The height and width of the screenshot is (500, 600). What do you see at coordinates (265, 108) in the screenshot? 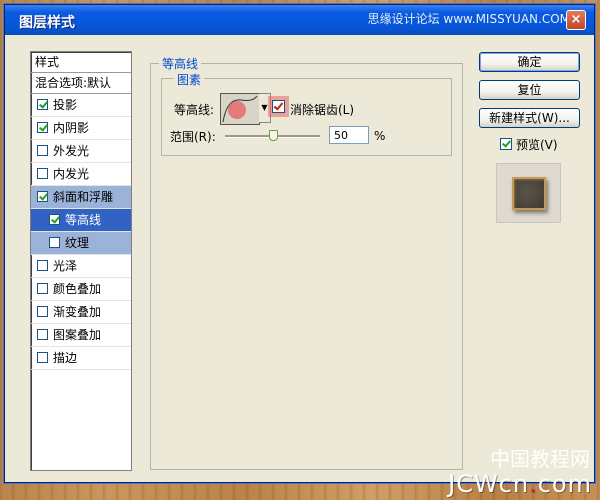
I see `chevron-down-icon: ▼` at bounding box center [265, 108].